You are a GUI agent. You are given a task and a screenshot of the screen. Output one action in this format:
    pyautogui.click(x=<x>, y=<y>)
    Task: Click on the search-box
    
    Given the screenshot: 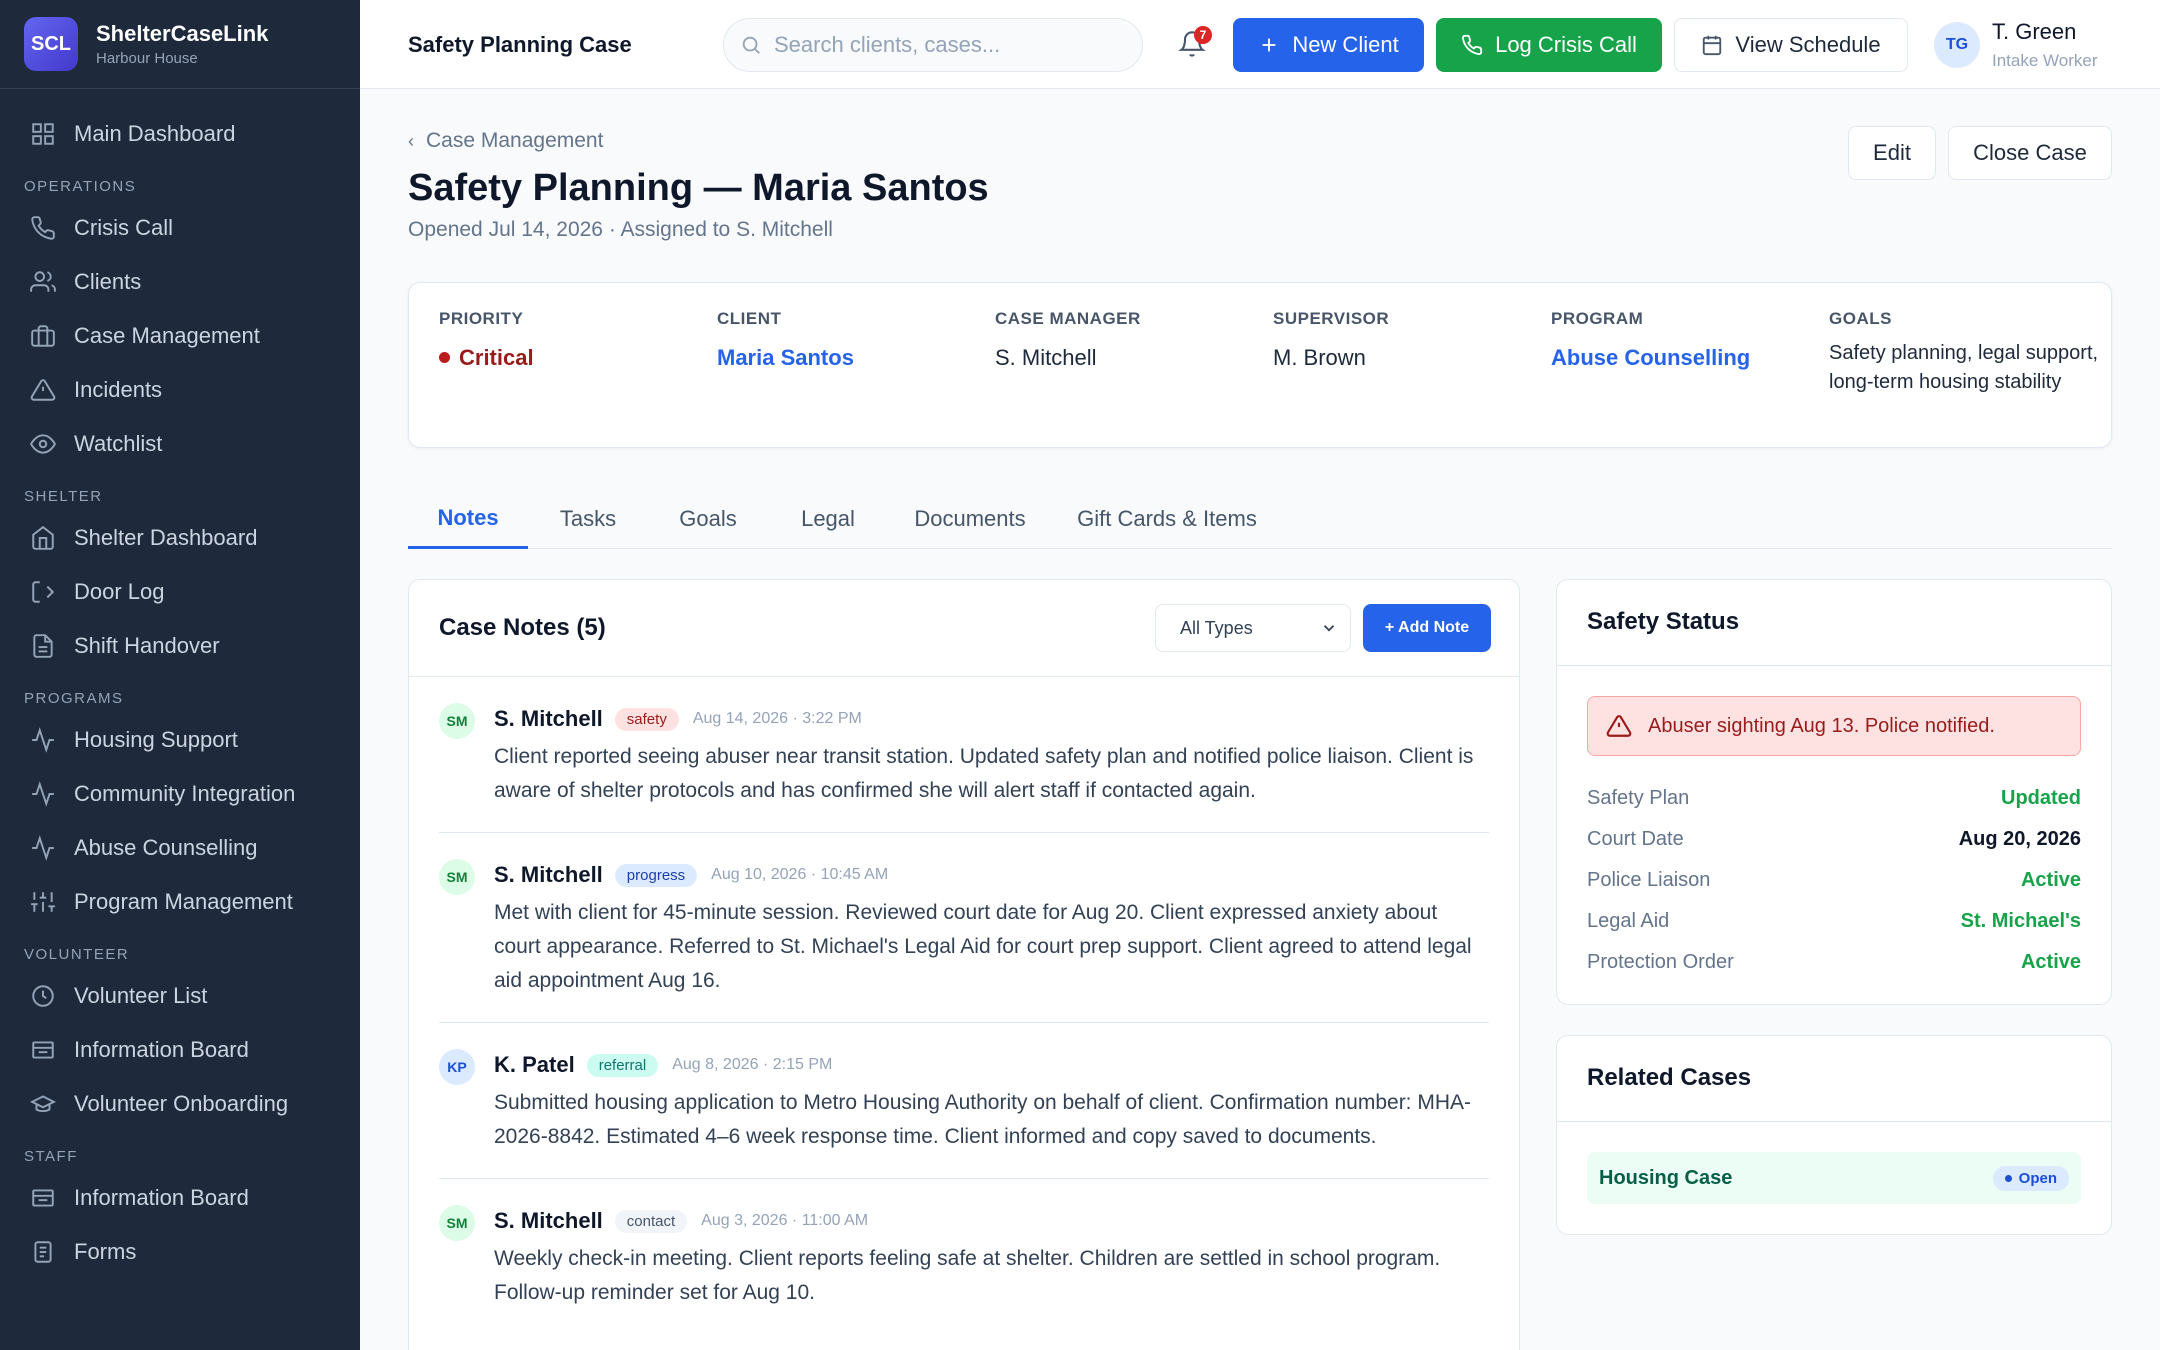 What is the action you would take?
    pyautogui.click(x=933, y=45)
    